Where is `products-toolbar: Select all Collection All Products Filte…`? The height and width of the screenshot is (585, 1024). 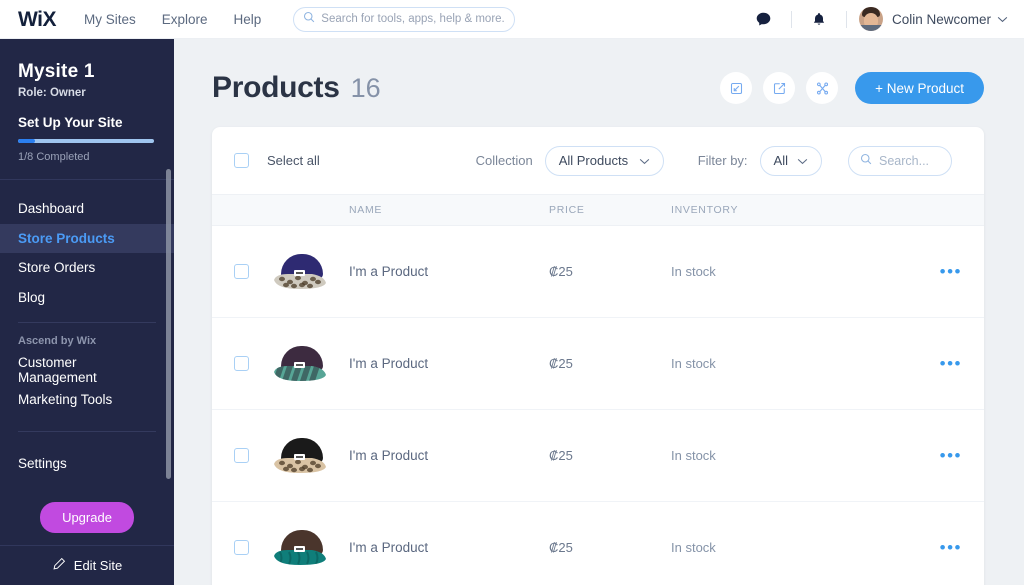
products-toolbar: Select all Collection All Products Filte… is located at coordinates (598, 160).